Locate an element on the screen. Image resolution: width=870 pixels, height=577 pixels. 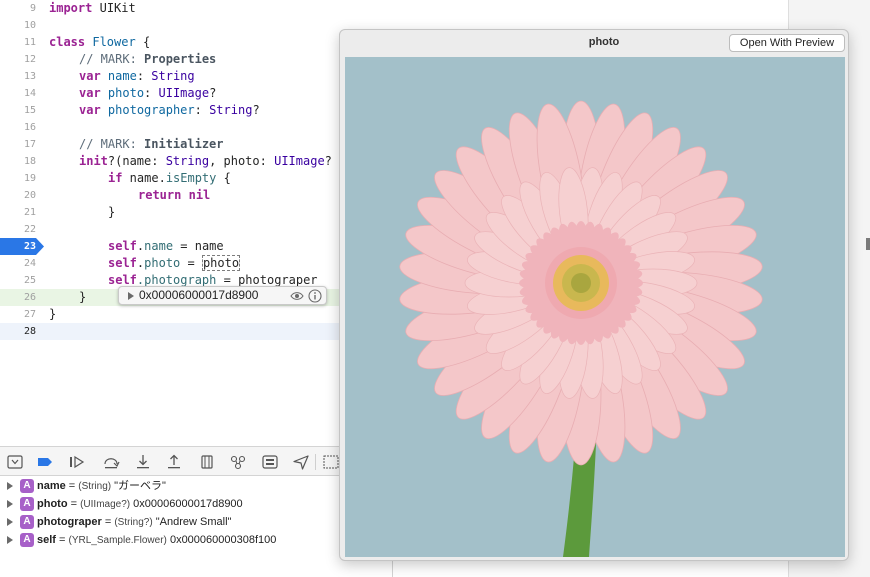
code-text: // MARK: Properties is located at coordinates (147, 59).